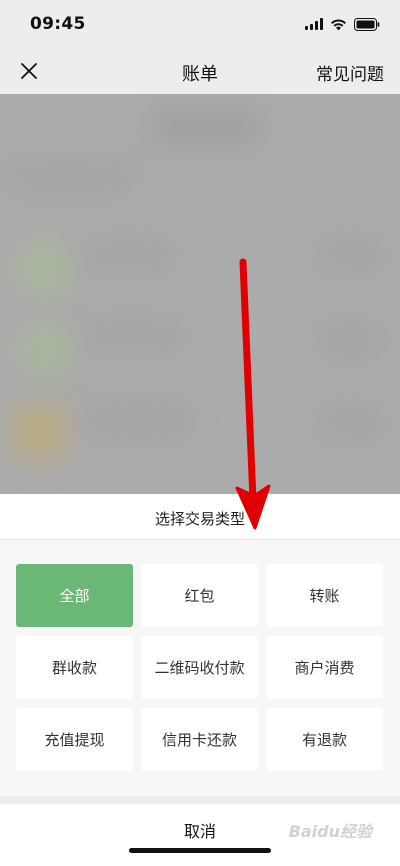  Describe the element at coordinates (324, 667) in the screenshot. I see `type-merchant: 商户消费` at that location.